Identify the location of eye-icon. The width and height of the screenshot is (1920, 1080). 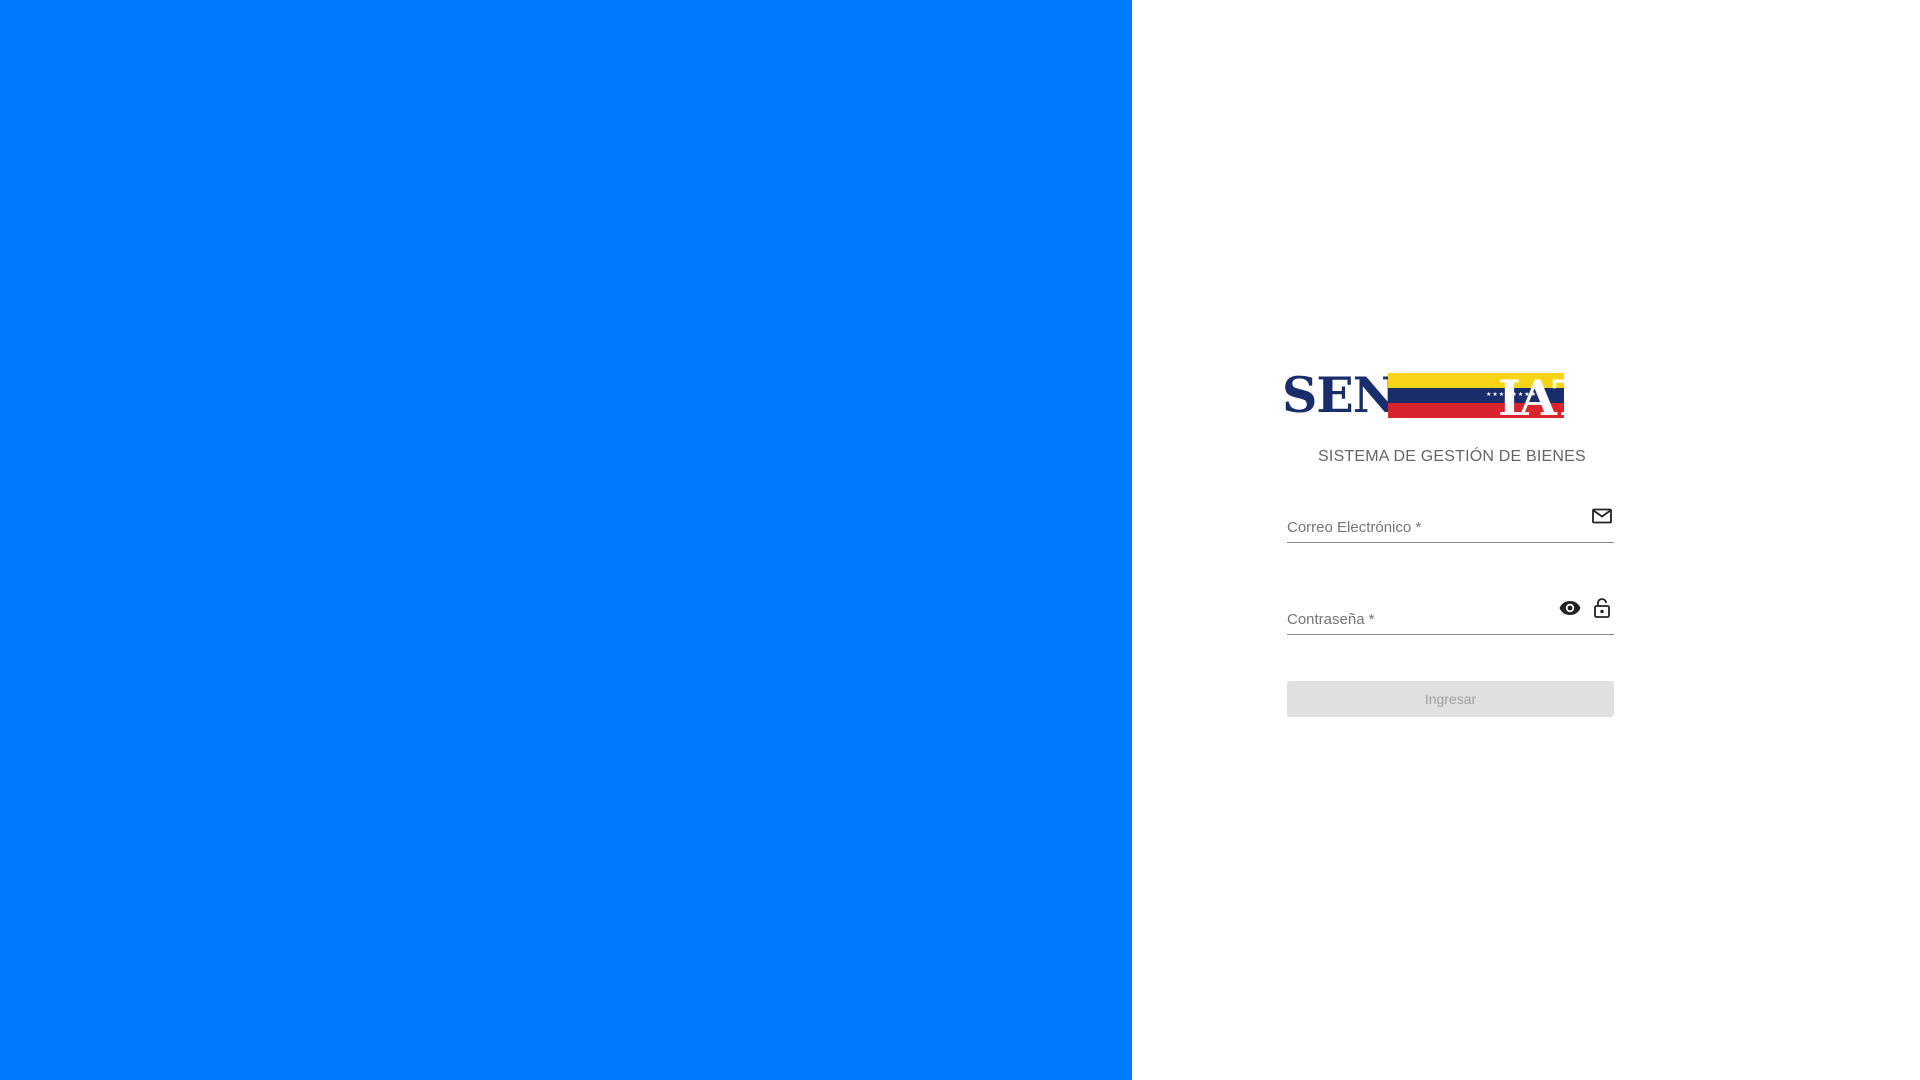
(1570, 608).